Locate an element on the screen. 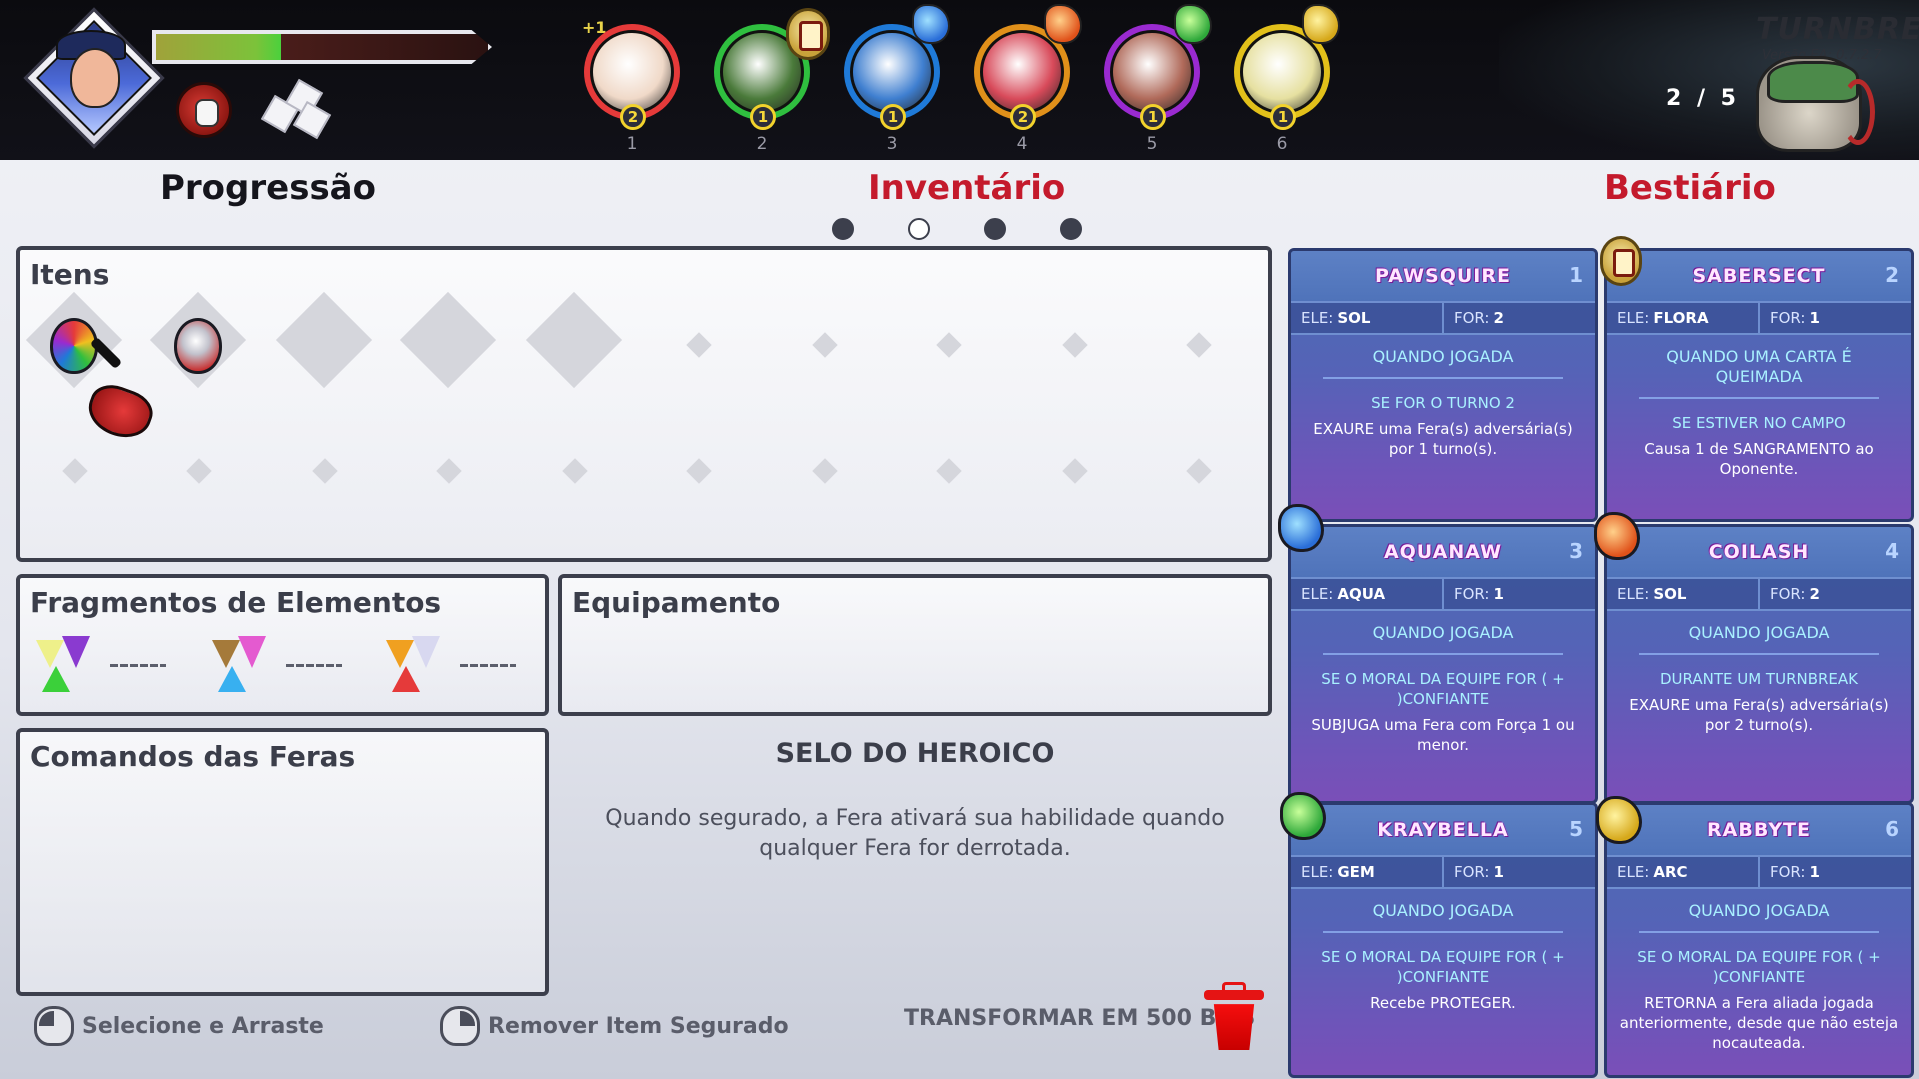 This screenshot has height=1079, width=1919. sabersect-seal-icon is located at coordinates (1621, 261).